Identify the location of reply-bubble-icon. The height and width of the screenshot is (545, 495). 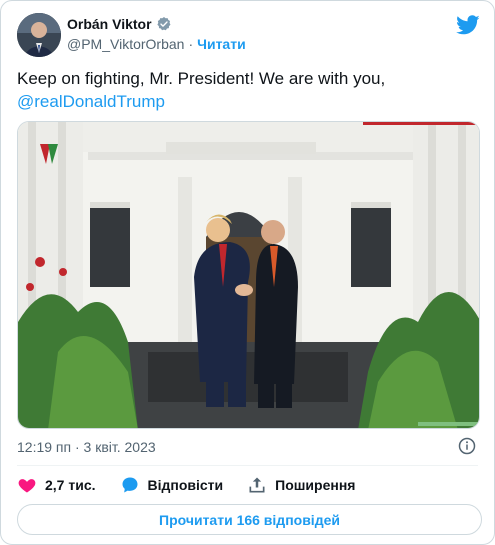
(129, 485).